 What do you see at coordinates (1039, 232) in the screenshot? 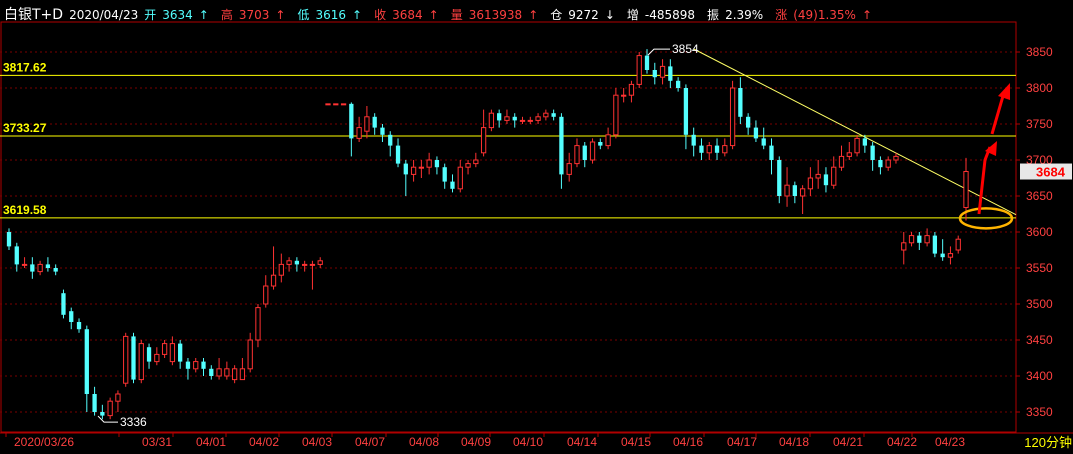
I see `y-tick-label: 3600` at bounding box center [1039, 232].